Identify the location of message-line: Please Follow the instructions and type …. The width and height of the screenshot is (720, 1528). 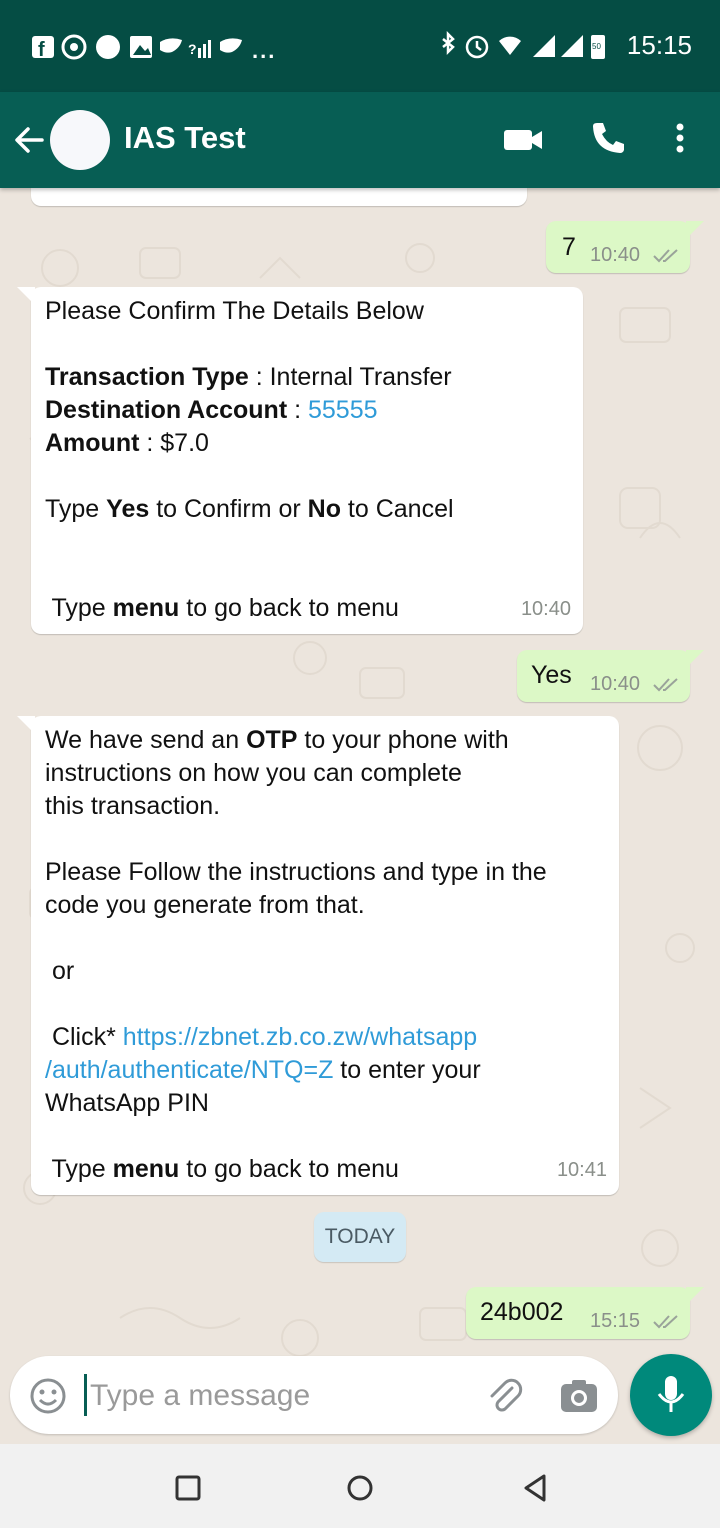
(296, 872).